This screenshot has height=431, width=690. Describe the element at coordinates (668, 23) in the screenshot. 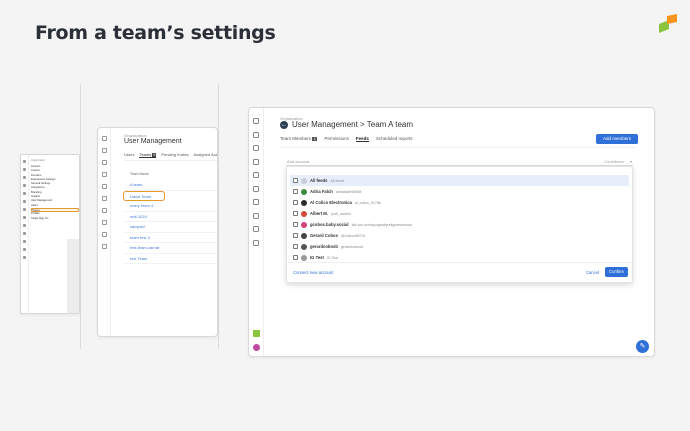

I see `brand-logo` at that location.